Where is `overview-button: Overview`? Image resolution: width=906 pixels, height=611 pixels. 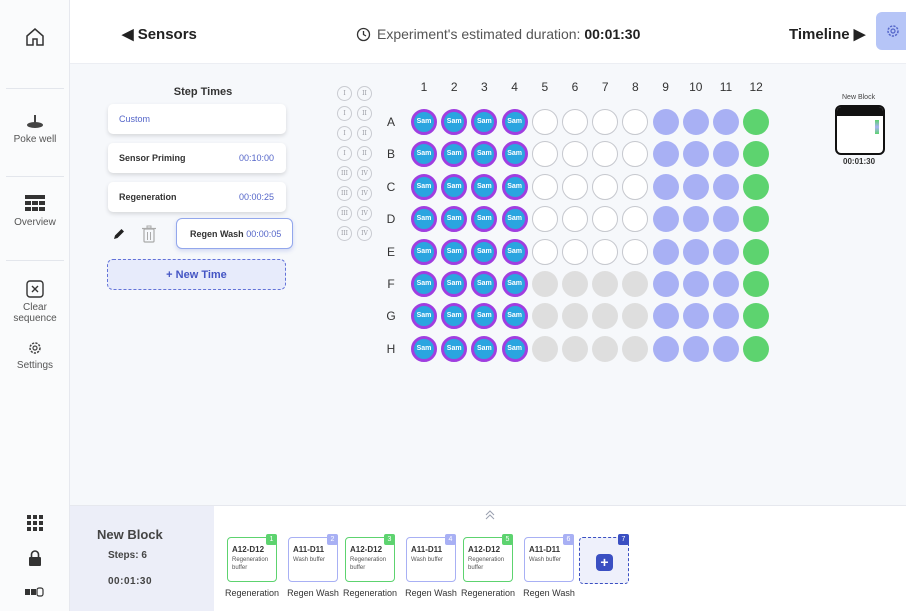
overview-button: Overview is located at coordinates (35, 211).